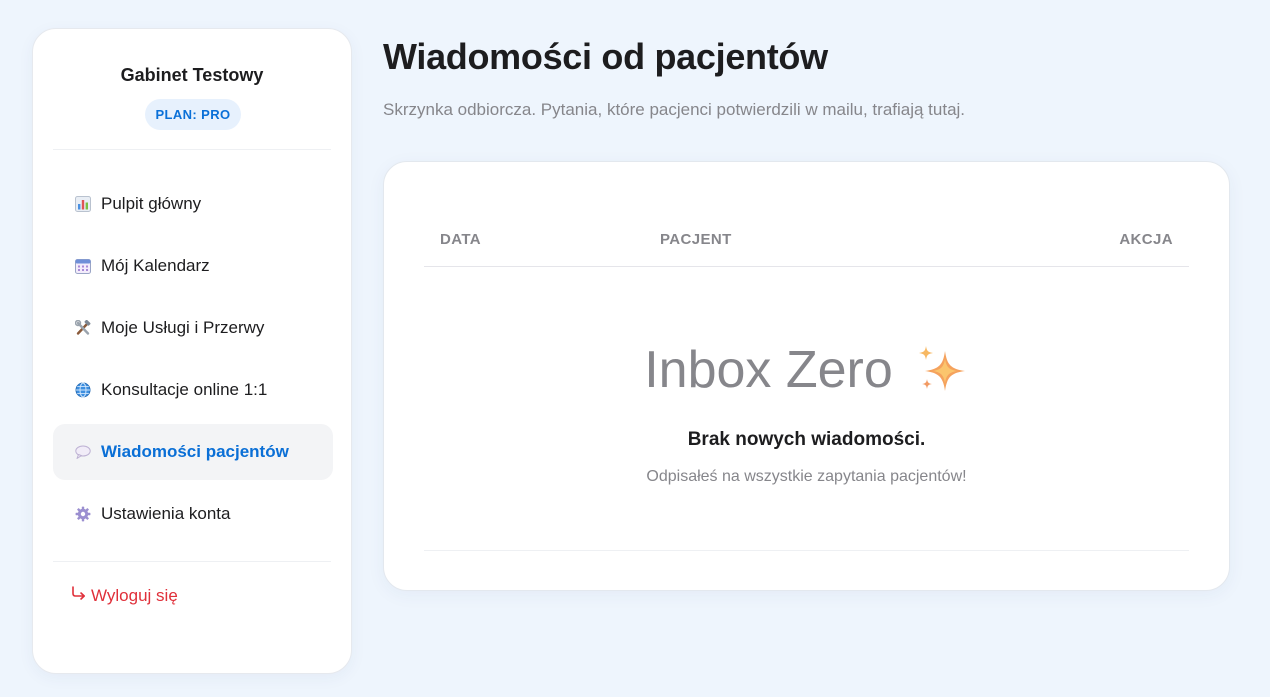 This screenshot has width=1270, height=697. I want to click on table-footer-divider, so click(806, 550).